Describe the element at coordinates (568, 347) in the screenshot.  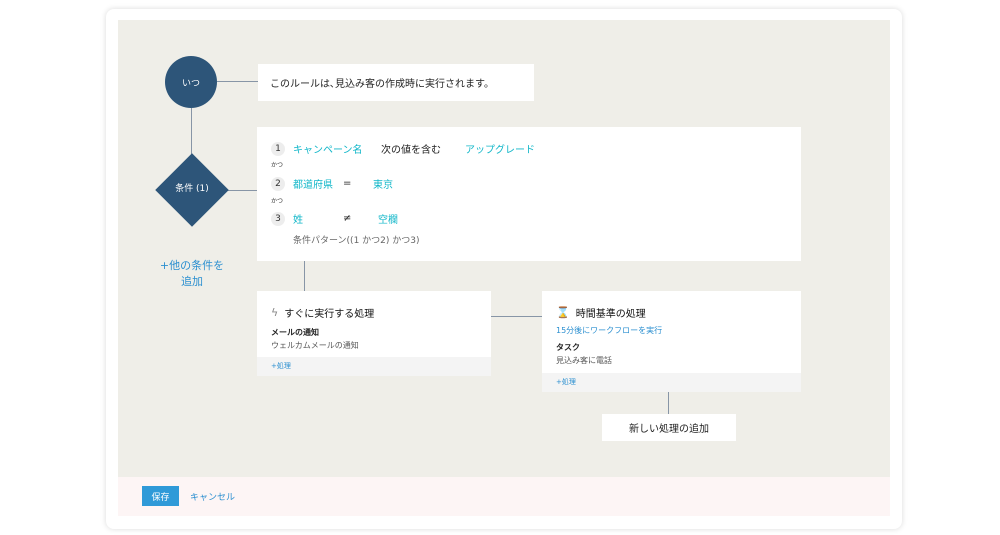
I see `time-action-item-title: タスク` at that location.